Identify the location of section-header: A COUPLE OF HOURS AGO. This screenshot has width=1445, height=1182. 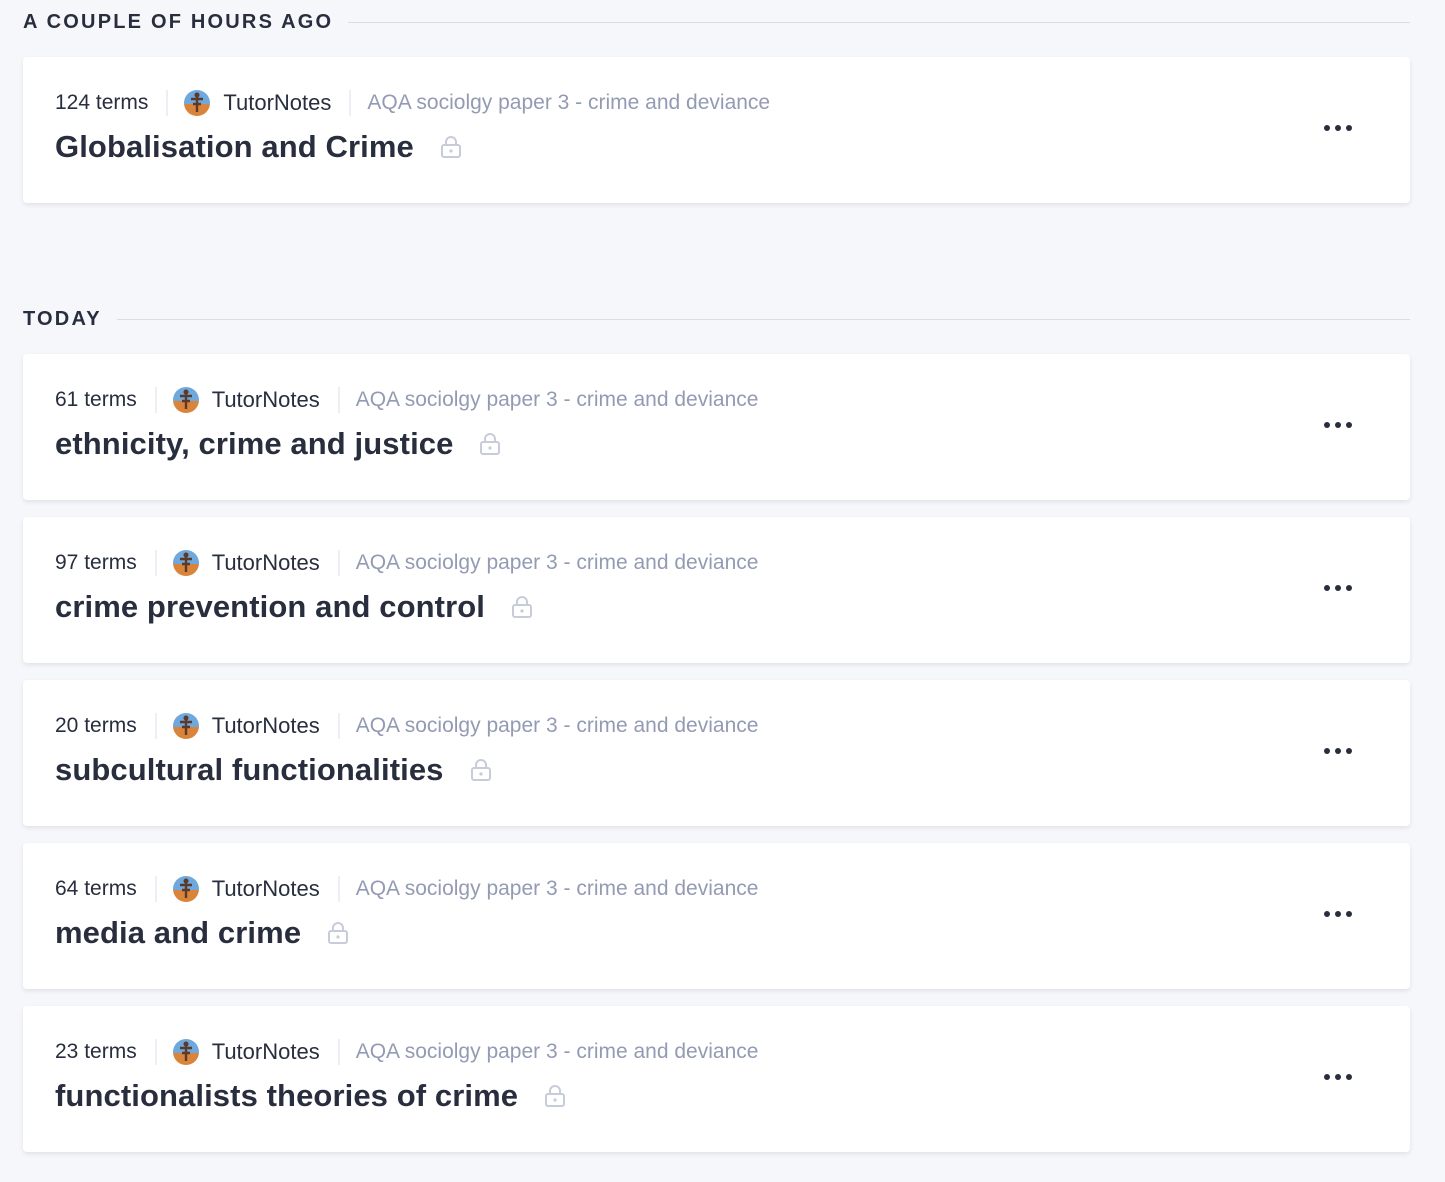
(716, 22).